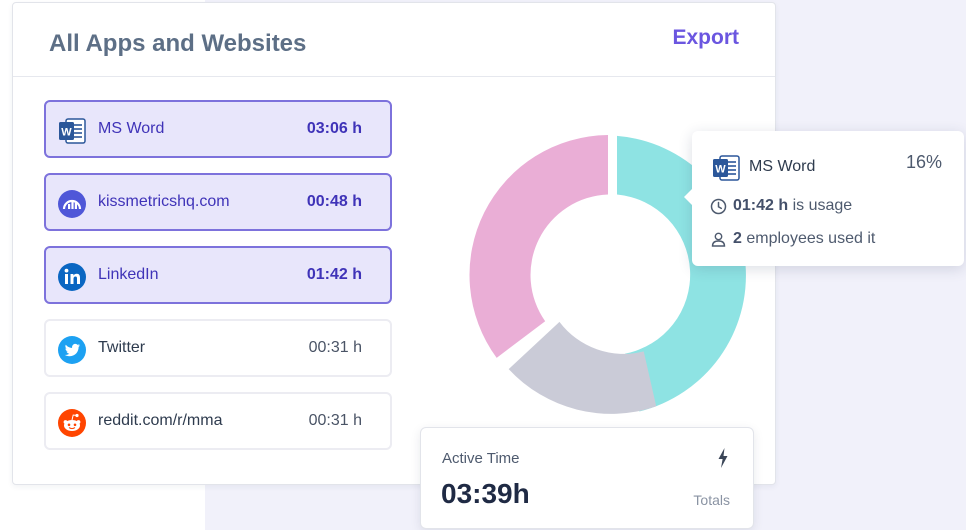 The image size is (966, 530). Describe the element at coordinates (131, 128) in the screenshot. I see `app-name: MS Word` at that location.